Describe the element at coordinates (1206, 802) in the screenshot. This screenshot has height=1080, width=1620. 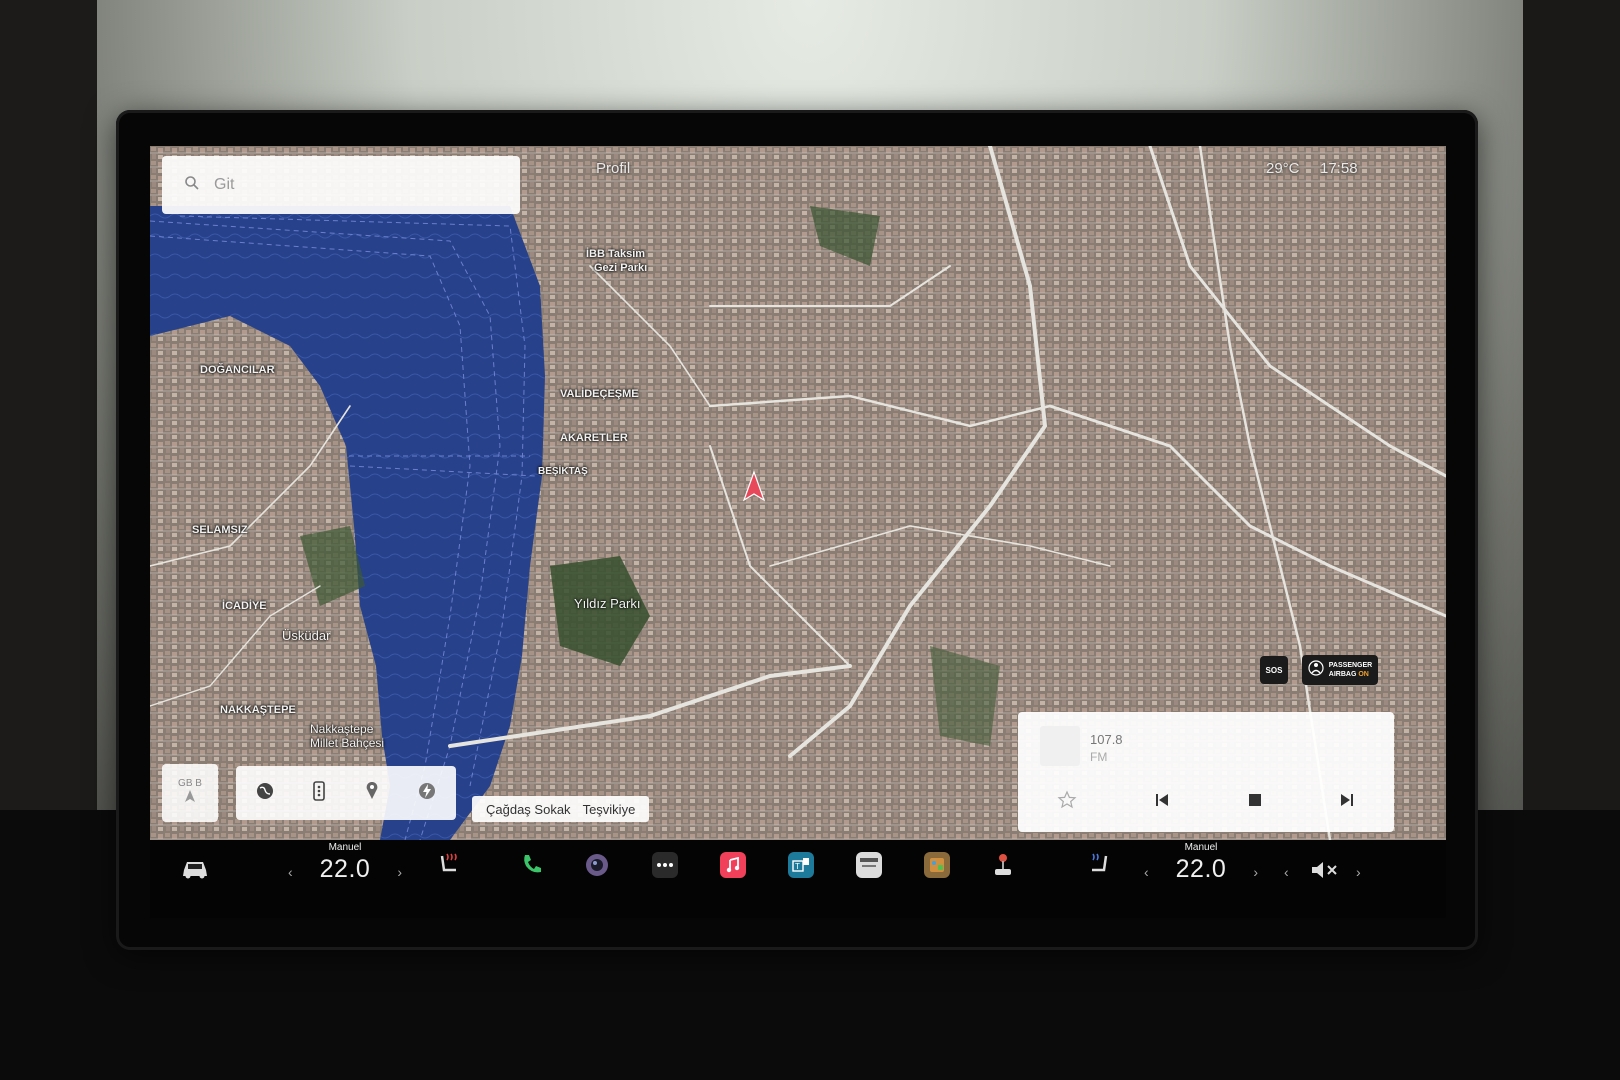
I see `media-controls` at that location.